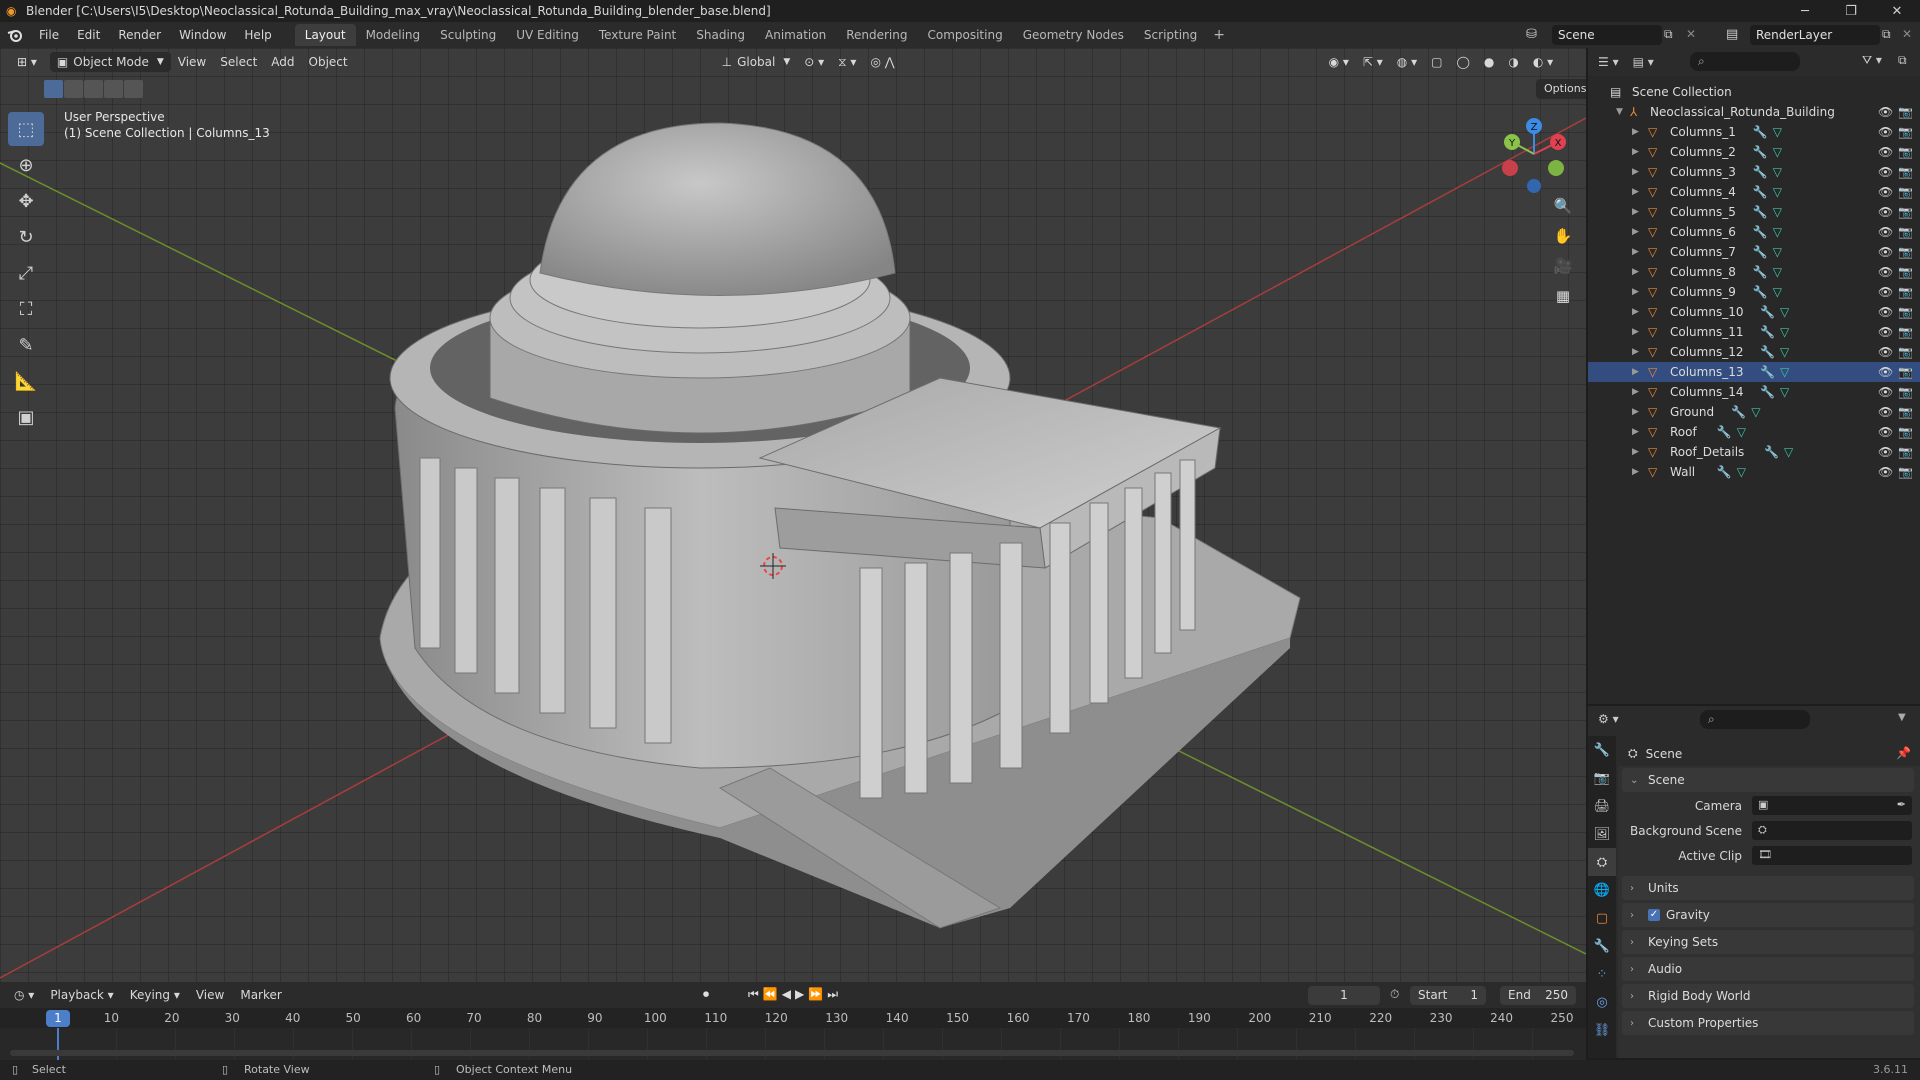  Describe the element at coordinates (210, 995) in the screenshot. I see `menu-timeline-view: View` at that location.